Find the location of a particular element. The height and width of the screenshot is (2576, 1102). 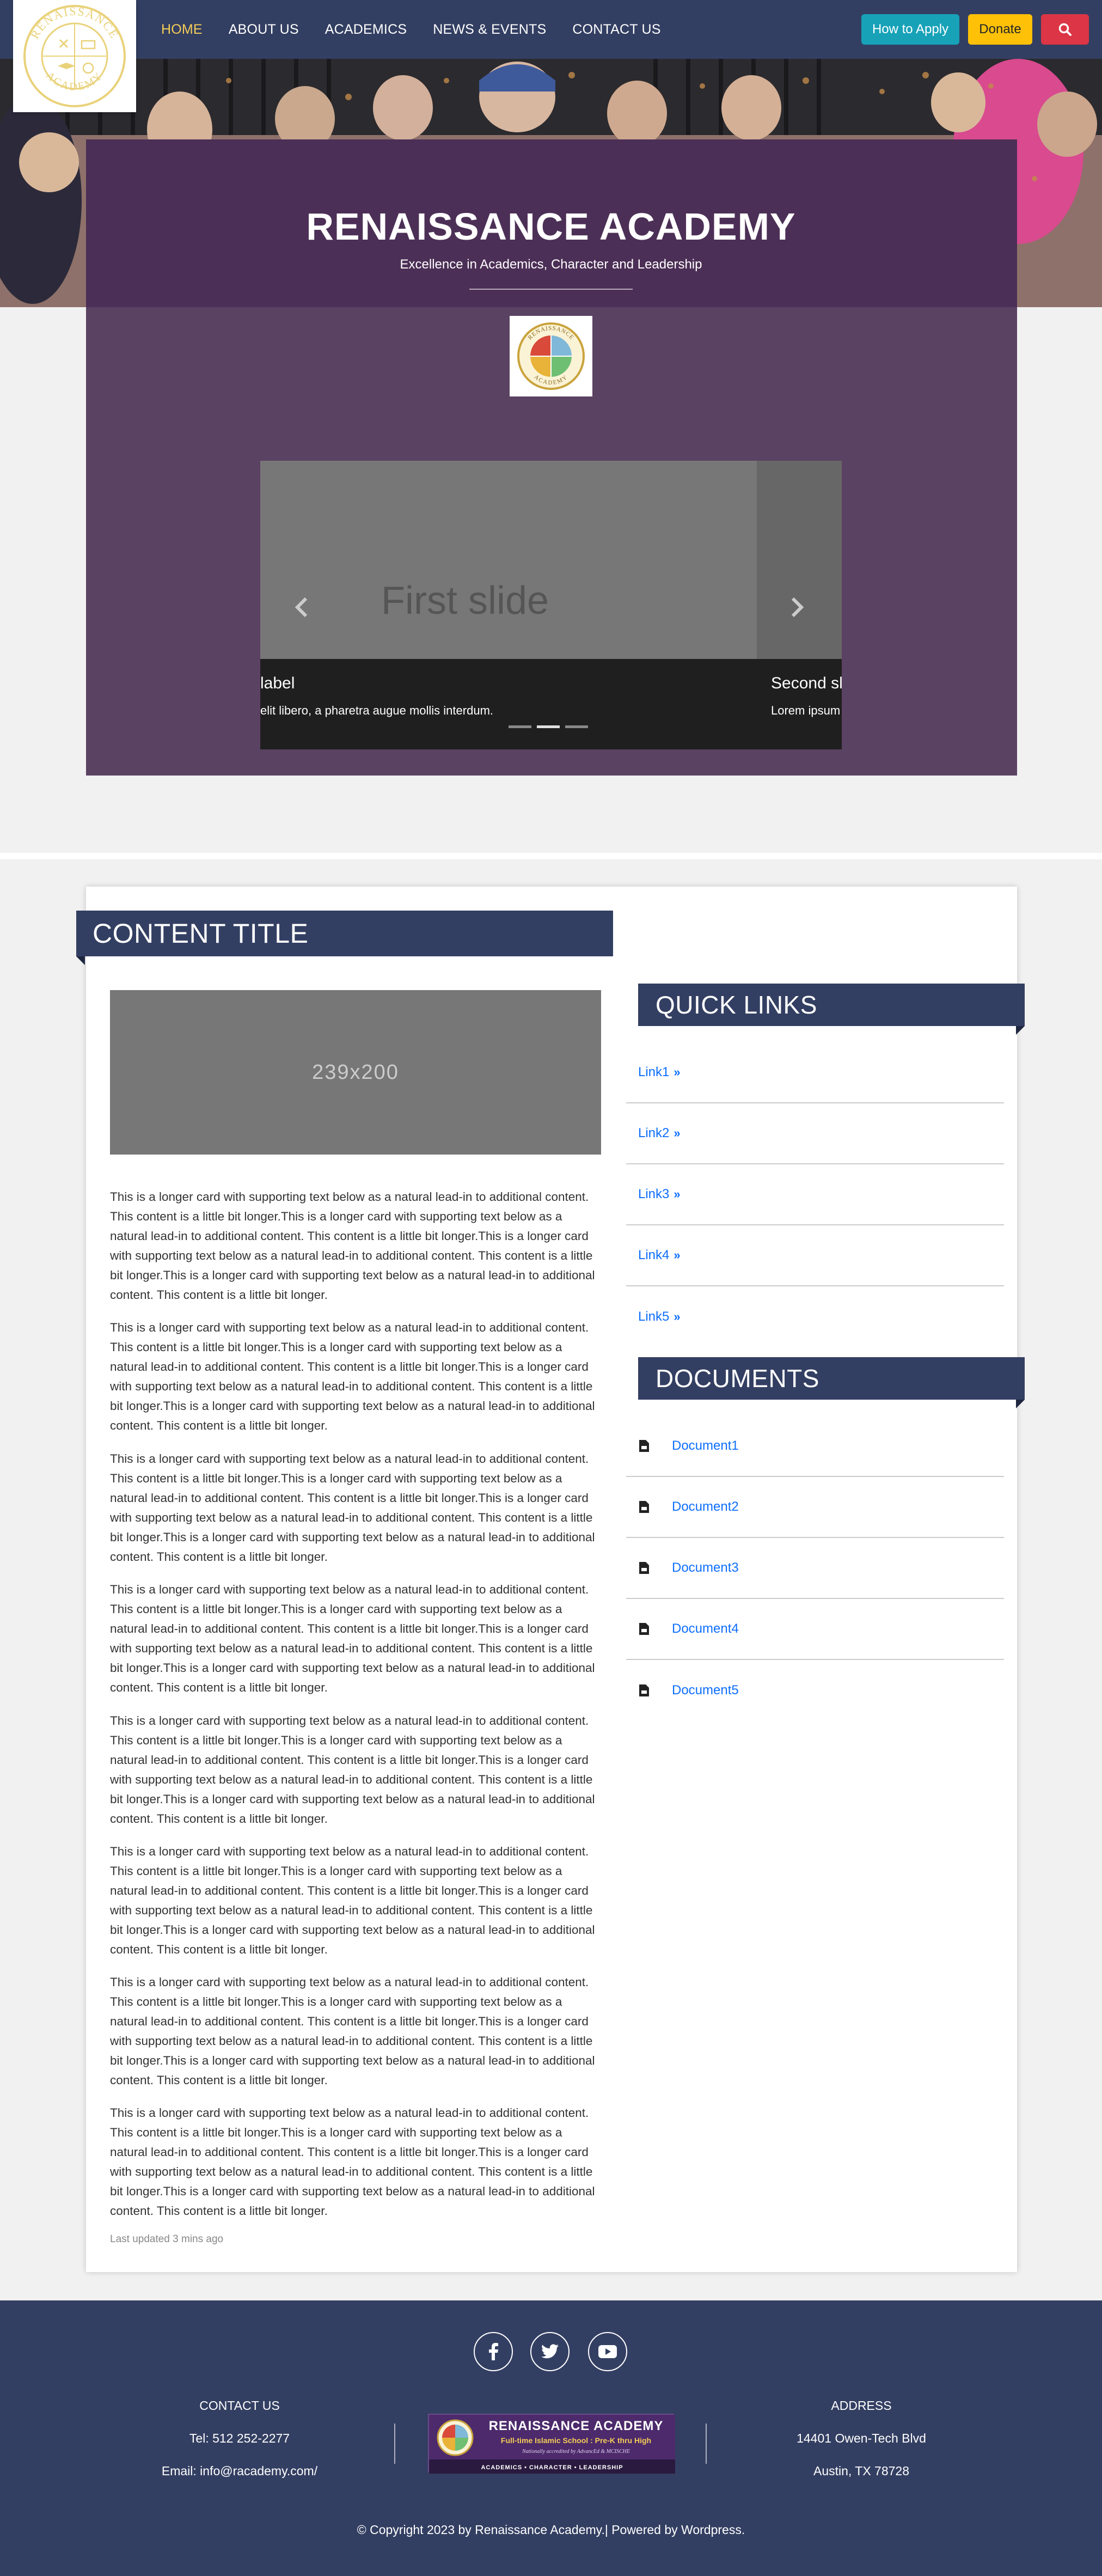

carousel-indicators is located at coordinates (548, 726).